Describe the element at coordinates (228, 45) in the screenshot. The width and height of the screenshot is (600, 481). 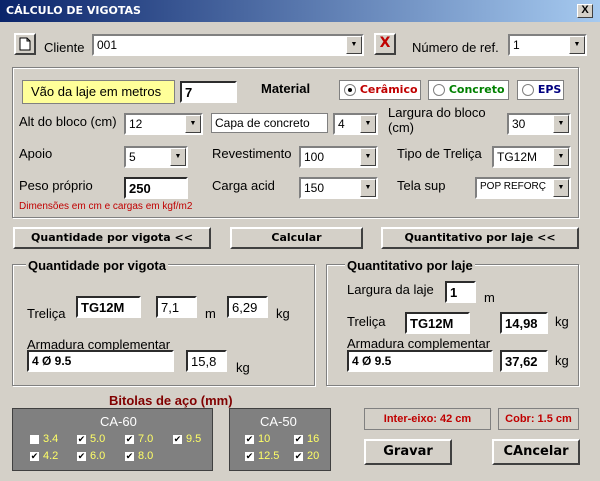
I see `client-select: 001 ▼` at that location.